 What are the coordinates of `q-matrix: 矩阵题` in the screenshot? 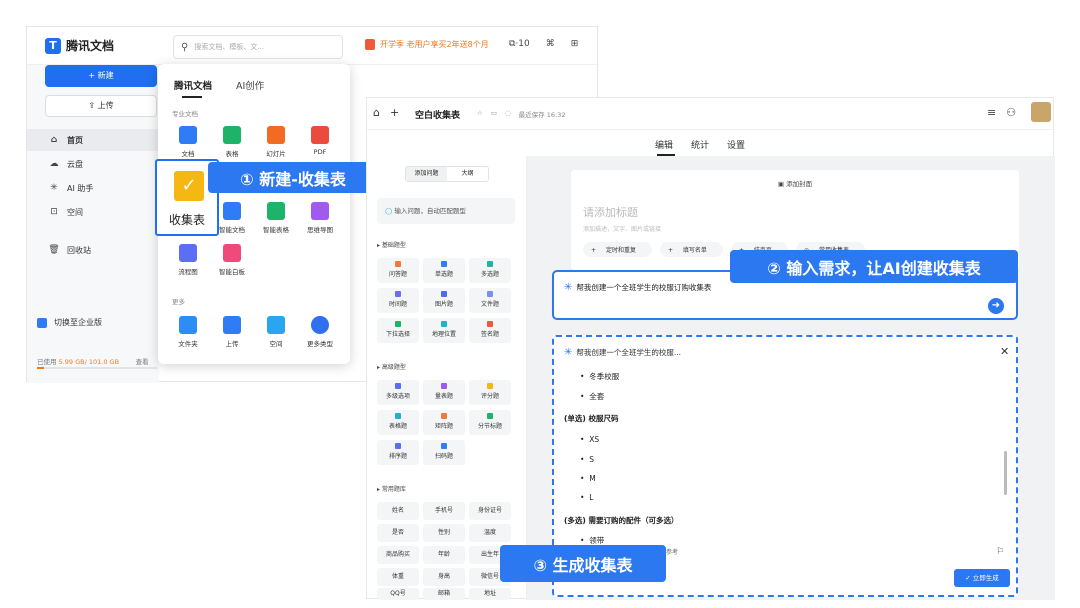 It's located at (444, 422).